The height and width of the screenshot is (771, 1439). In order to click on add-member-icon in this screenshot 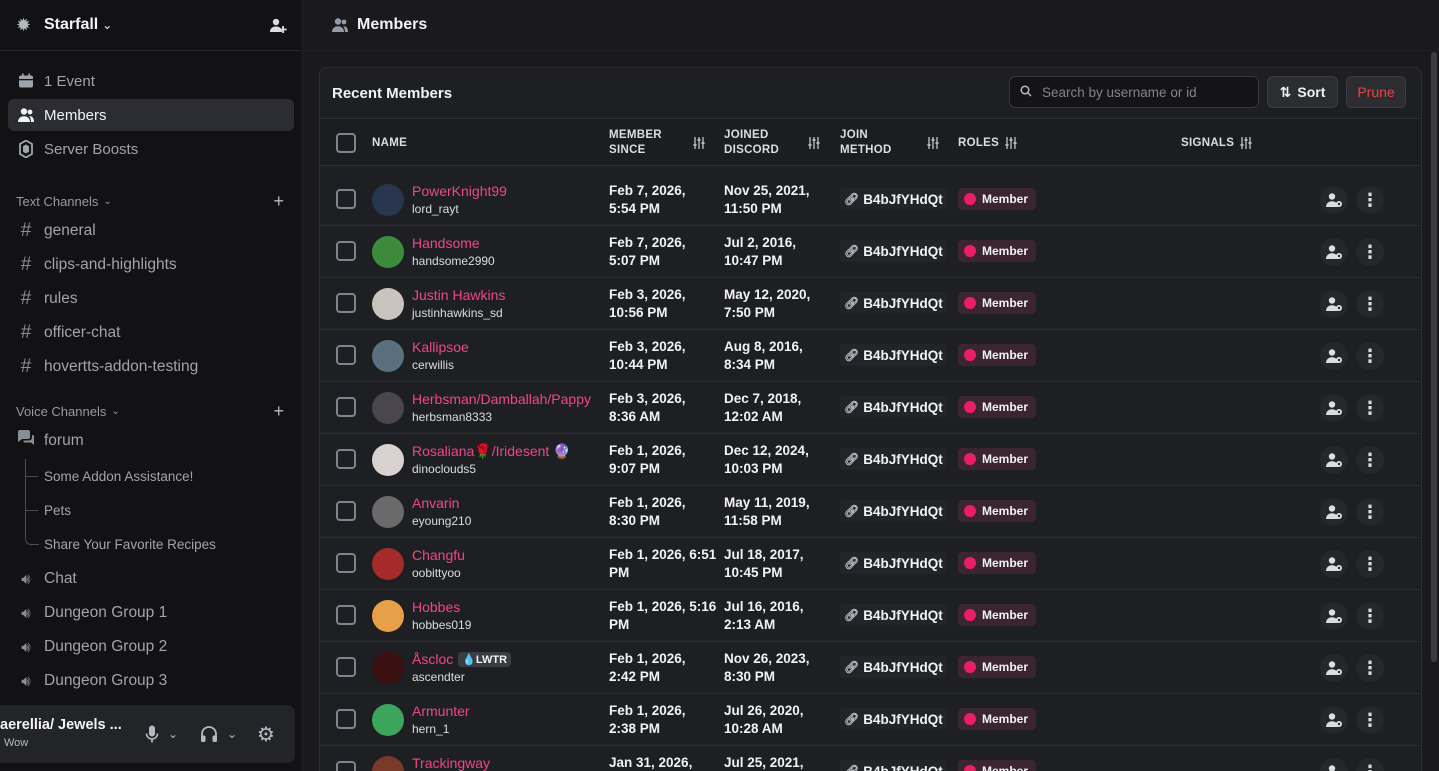, I will do `click(278, 26)`.